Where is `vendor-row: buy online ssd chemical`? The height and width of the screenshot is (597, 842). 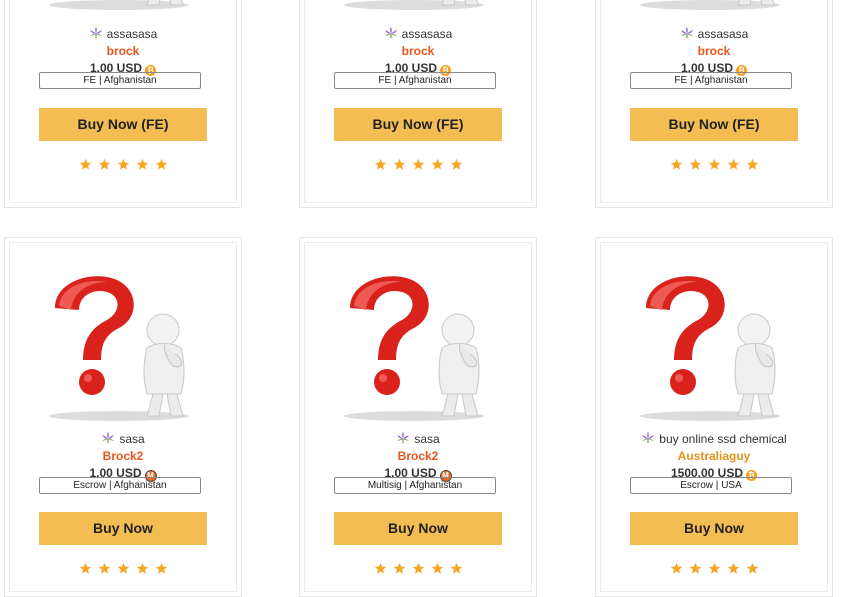 vendor-row: buy online ssd chemical is located at coordinates (714, 438).